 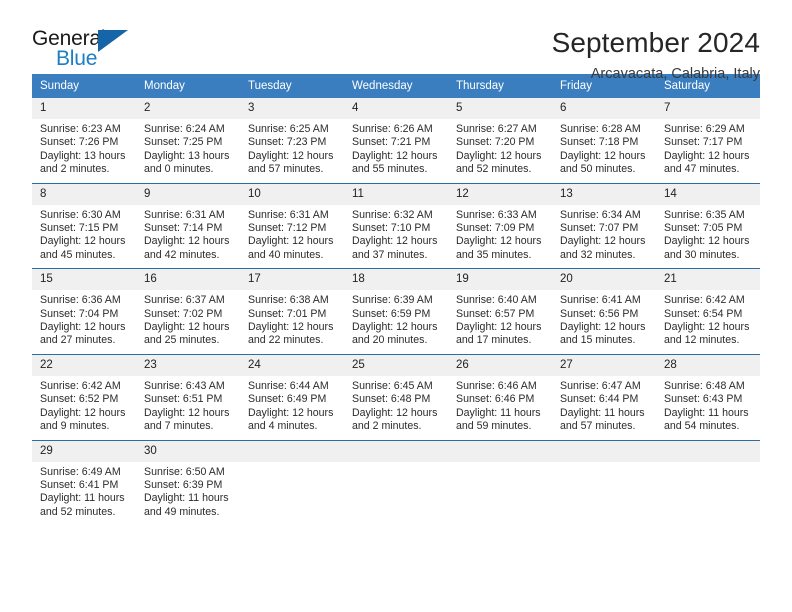 What do you see at coordinates (84, 279) in the screenshot?
I see `day-number: 15` at bounding box center [84, 279].